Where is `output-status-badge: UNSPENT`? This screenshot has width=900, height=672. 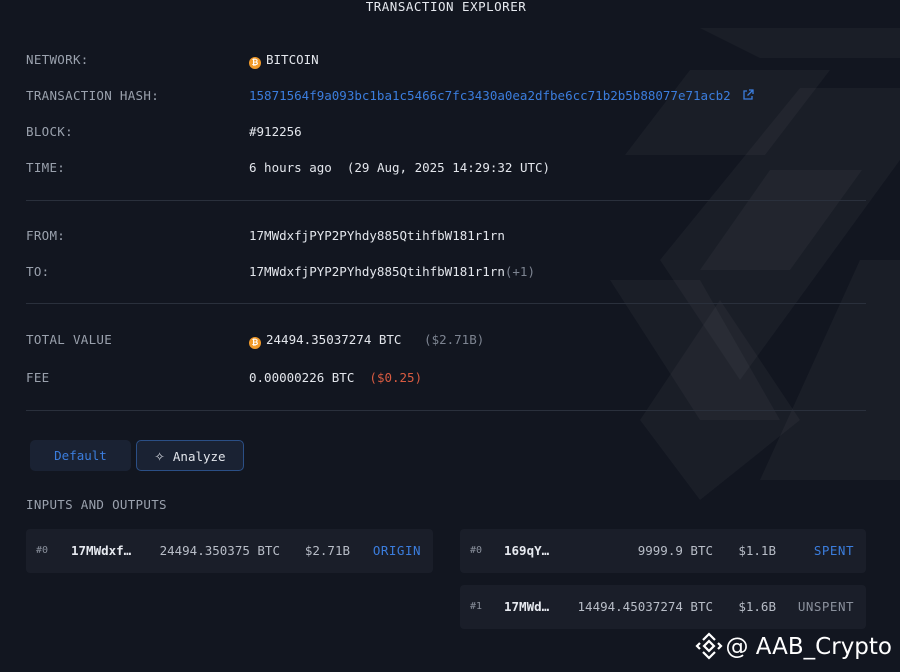
output-status-badge: UNSPENT is located at coordinates (825, 606).